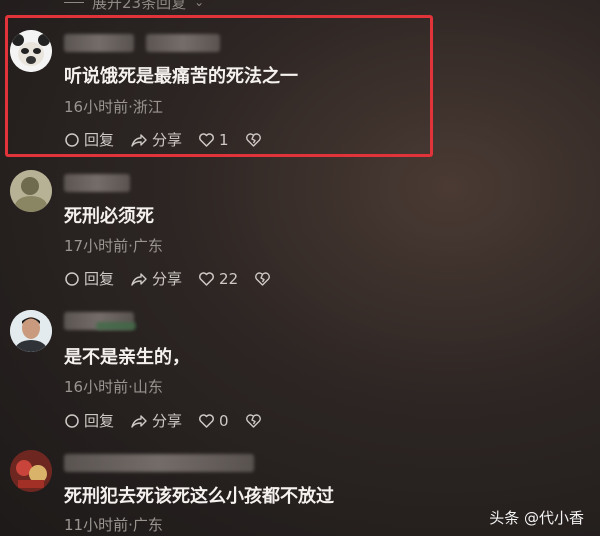 This screenshot has height=536, width=600. I want to click on divider, so click(74, 2).